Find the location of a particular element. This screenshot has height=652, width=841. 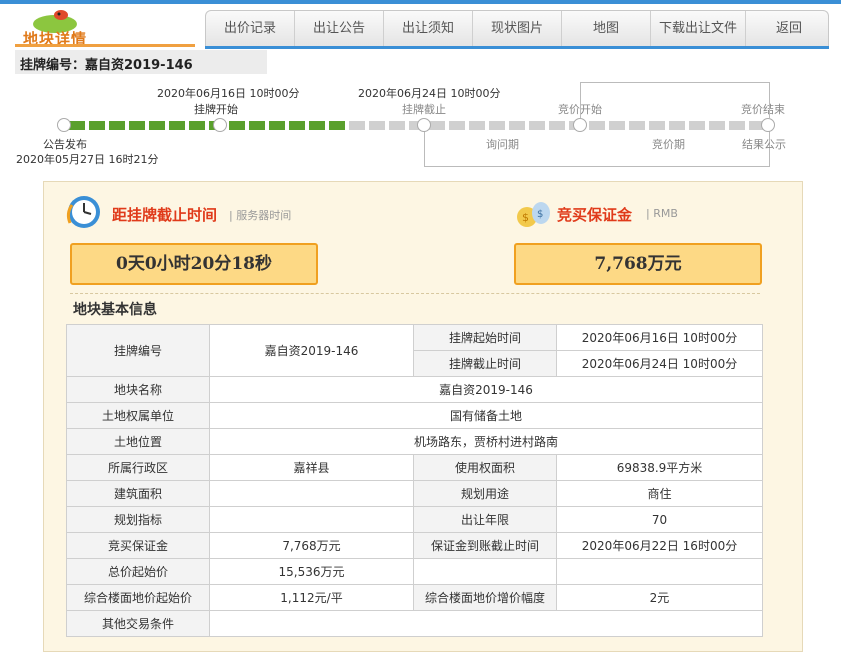

inquiry-bracket-left is located at coordinates (424, 148).